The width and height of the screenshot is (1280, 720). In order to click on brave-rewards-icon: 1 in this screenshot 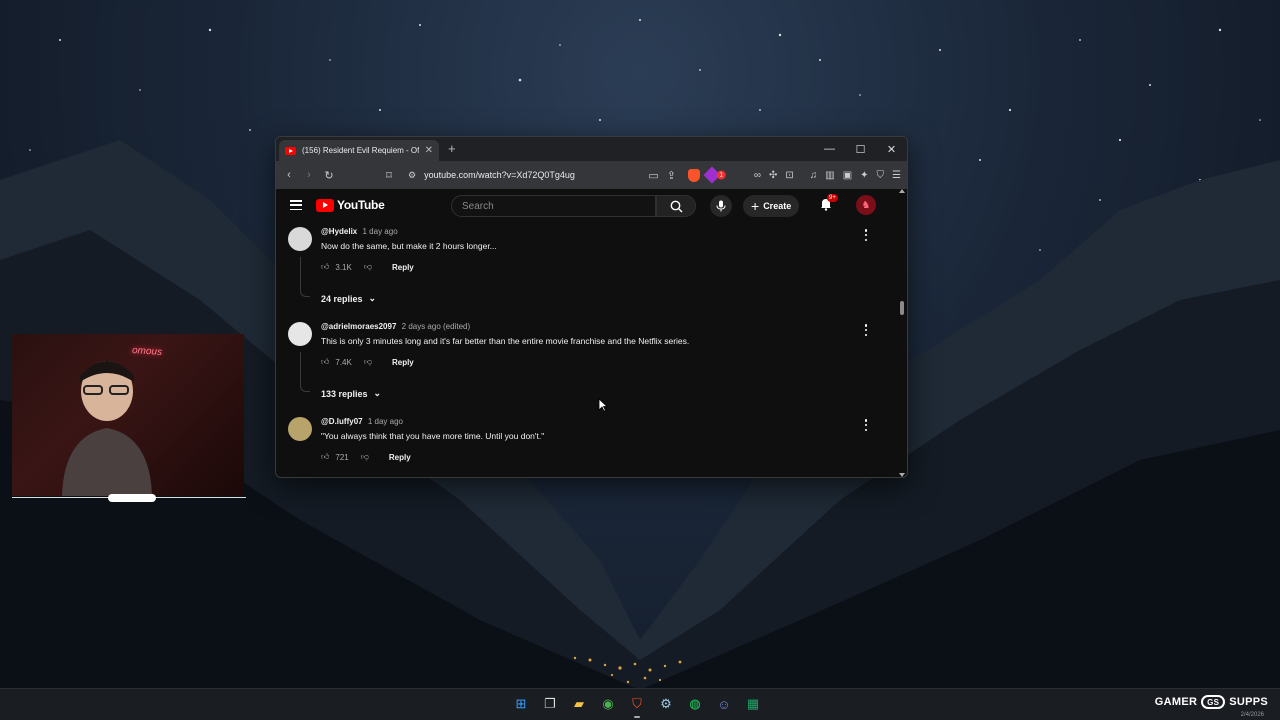, I will do `click(714, 175)`.